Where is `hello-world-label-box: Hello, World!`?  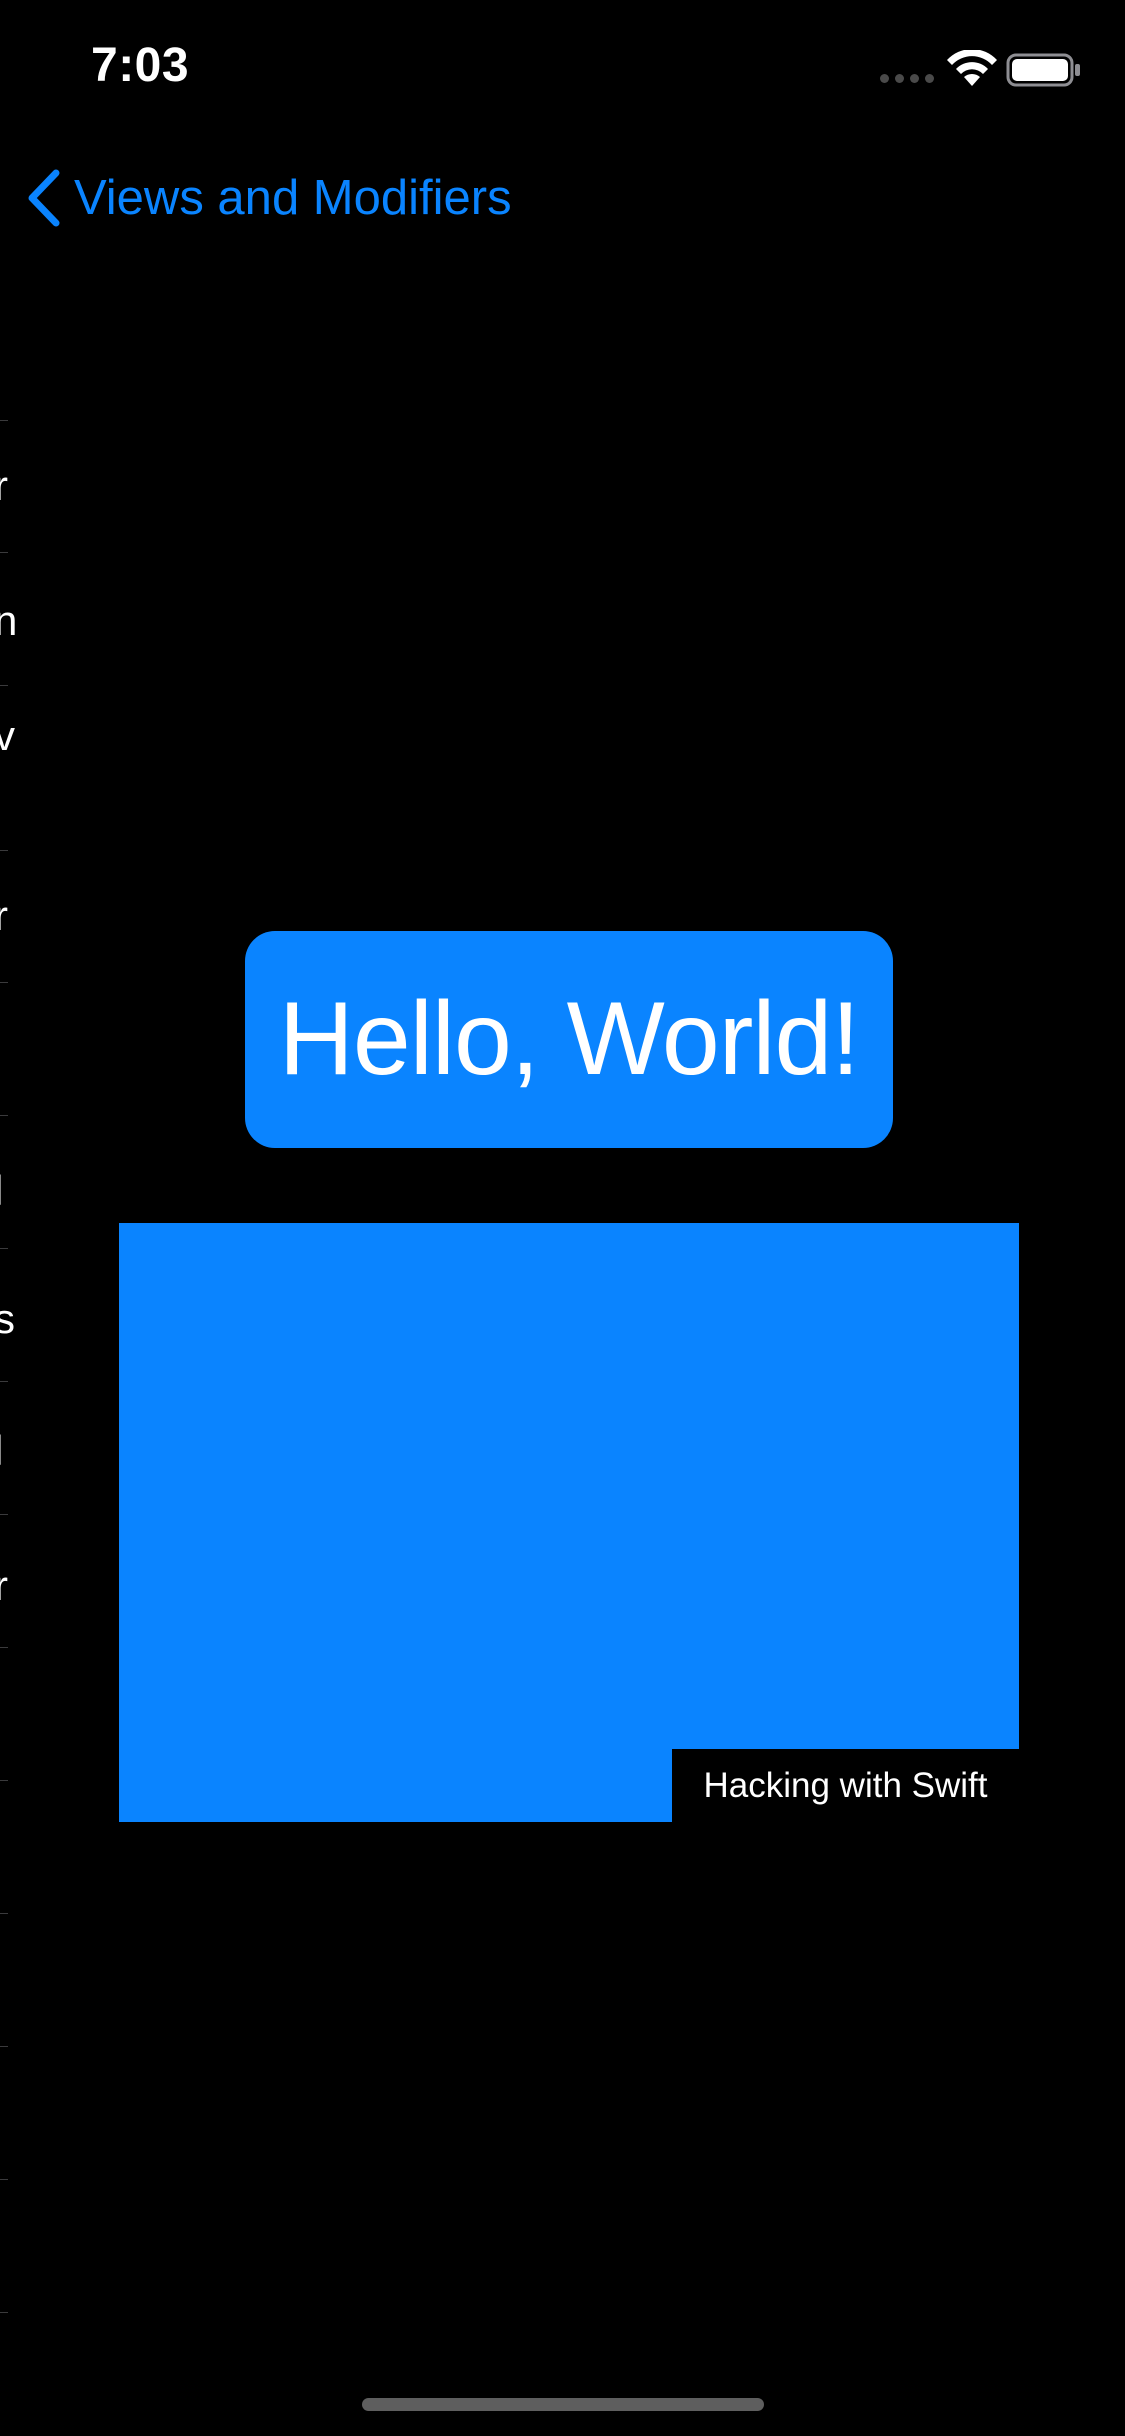 hello-world-label-box: Hello, World! is located at coordinates (569, 1039).